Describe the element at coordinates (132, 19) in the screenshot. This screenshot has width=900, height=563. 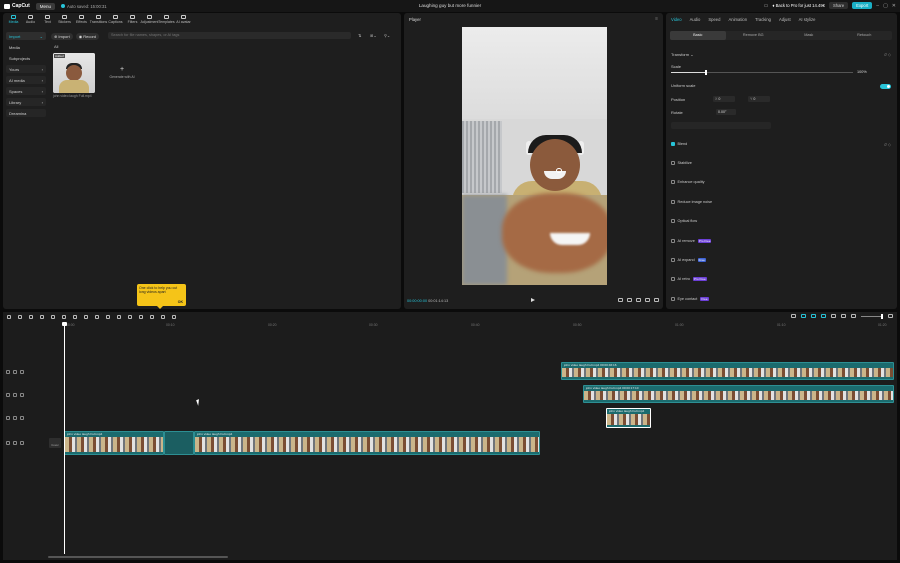
I see `tab-filters: Filters` at that location.